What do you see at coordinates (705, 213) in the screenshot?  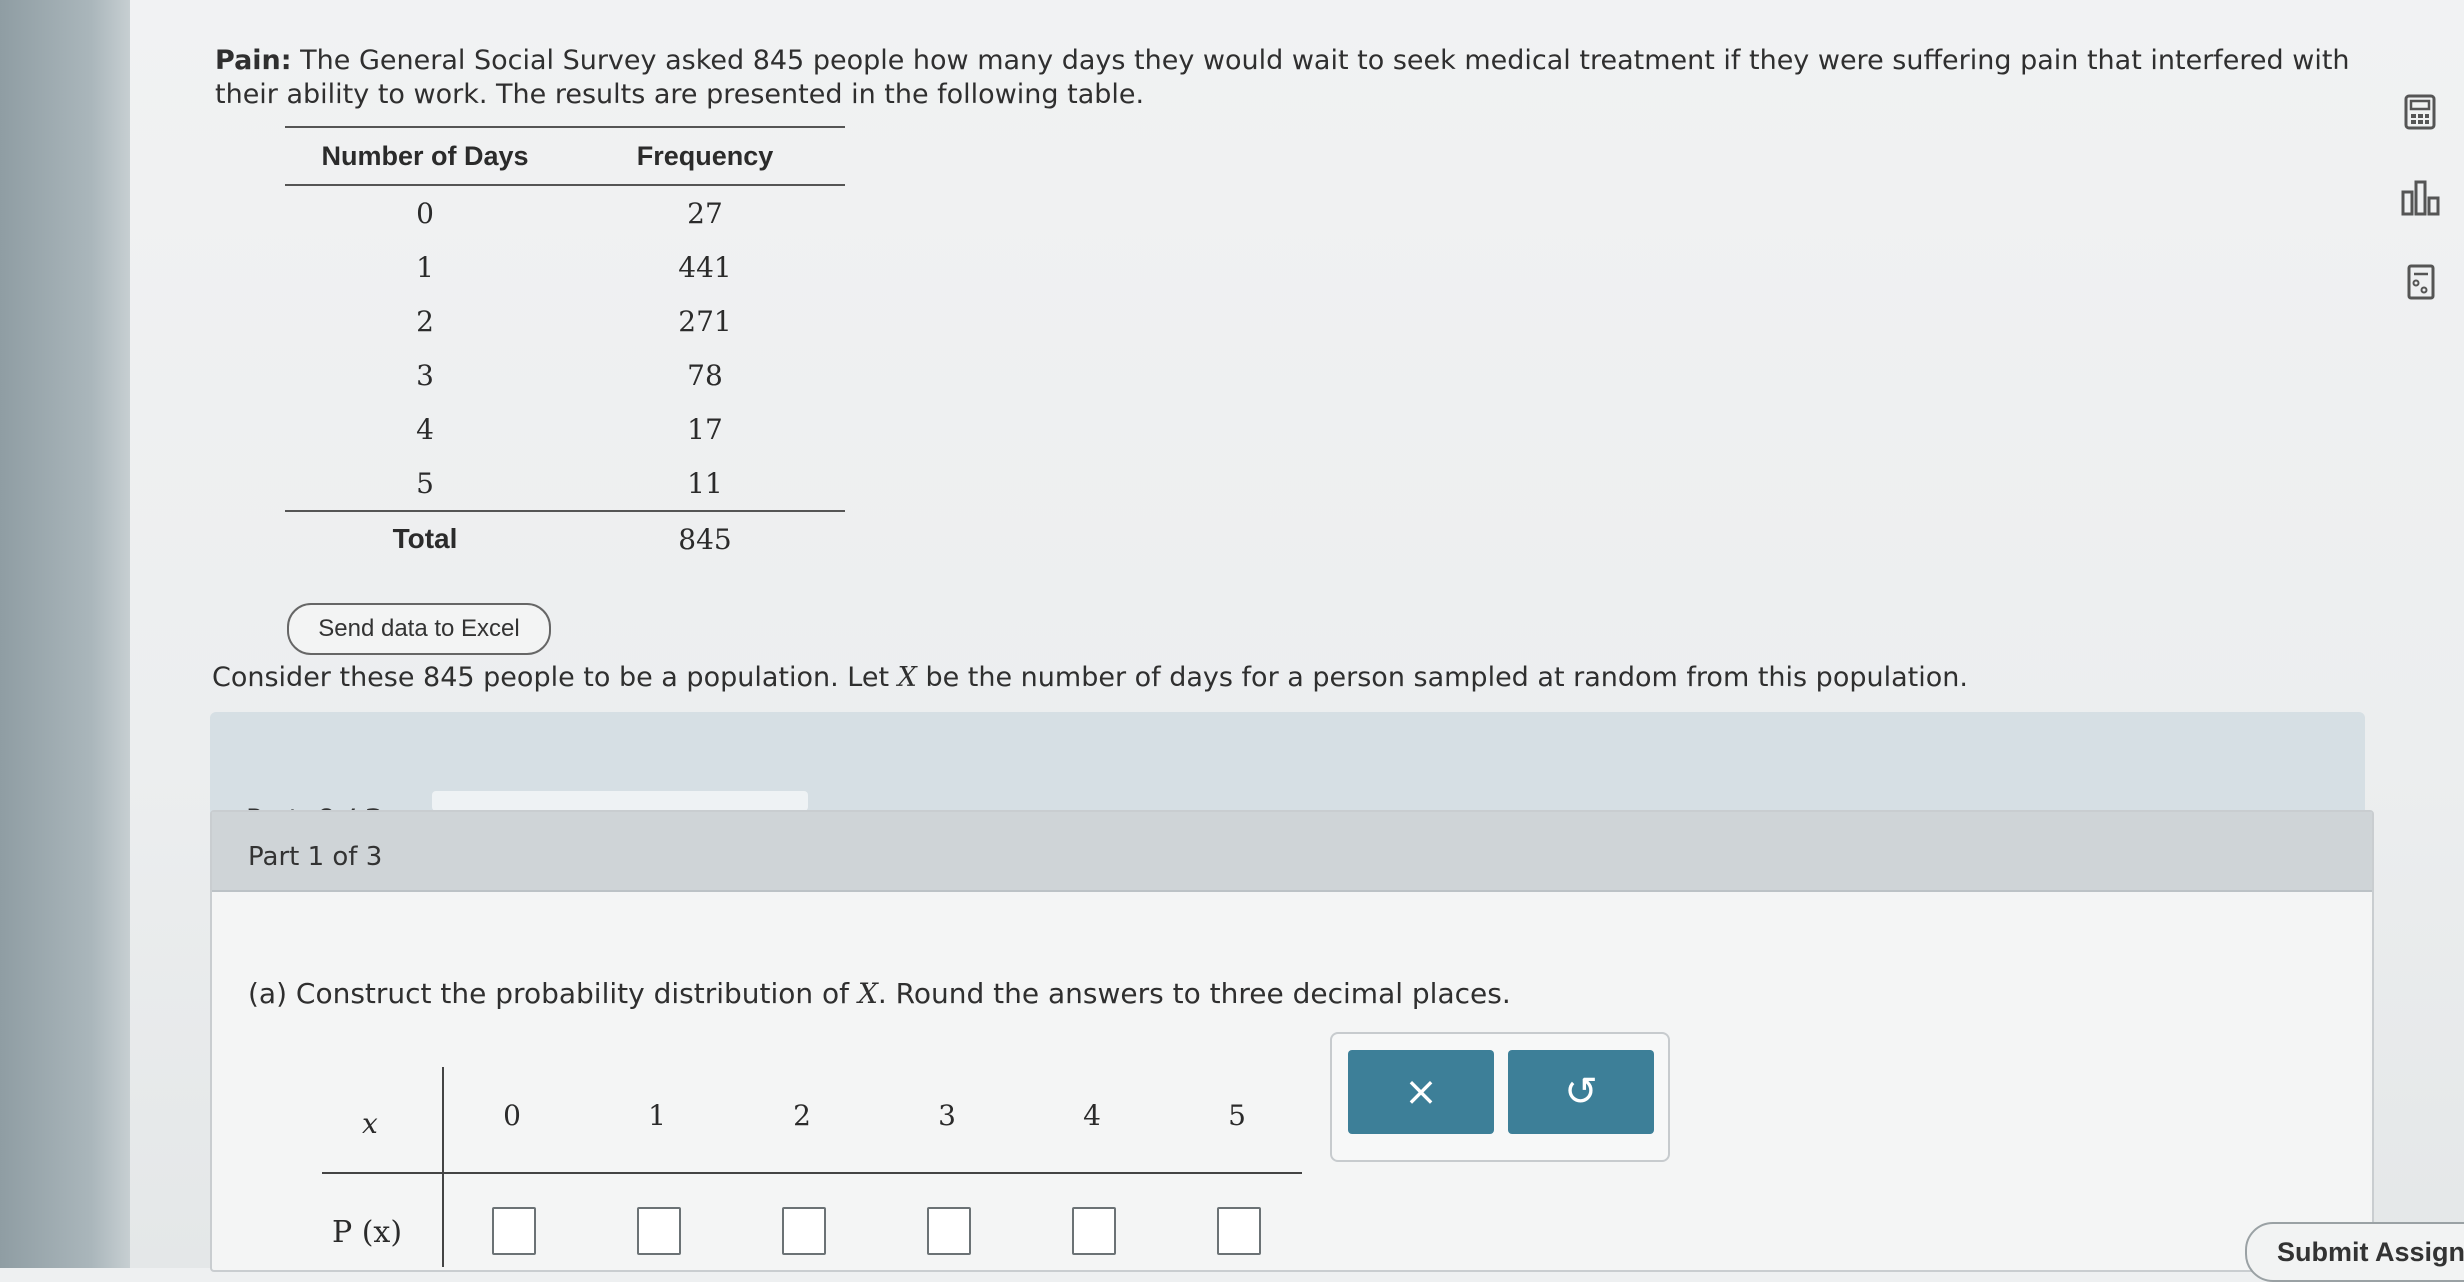 I see `cell-frequency: 27` at bounding box center [705, 213].